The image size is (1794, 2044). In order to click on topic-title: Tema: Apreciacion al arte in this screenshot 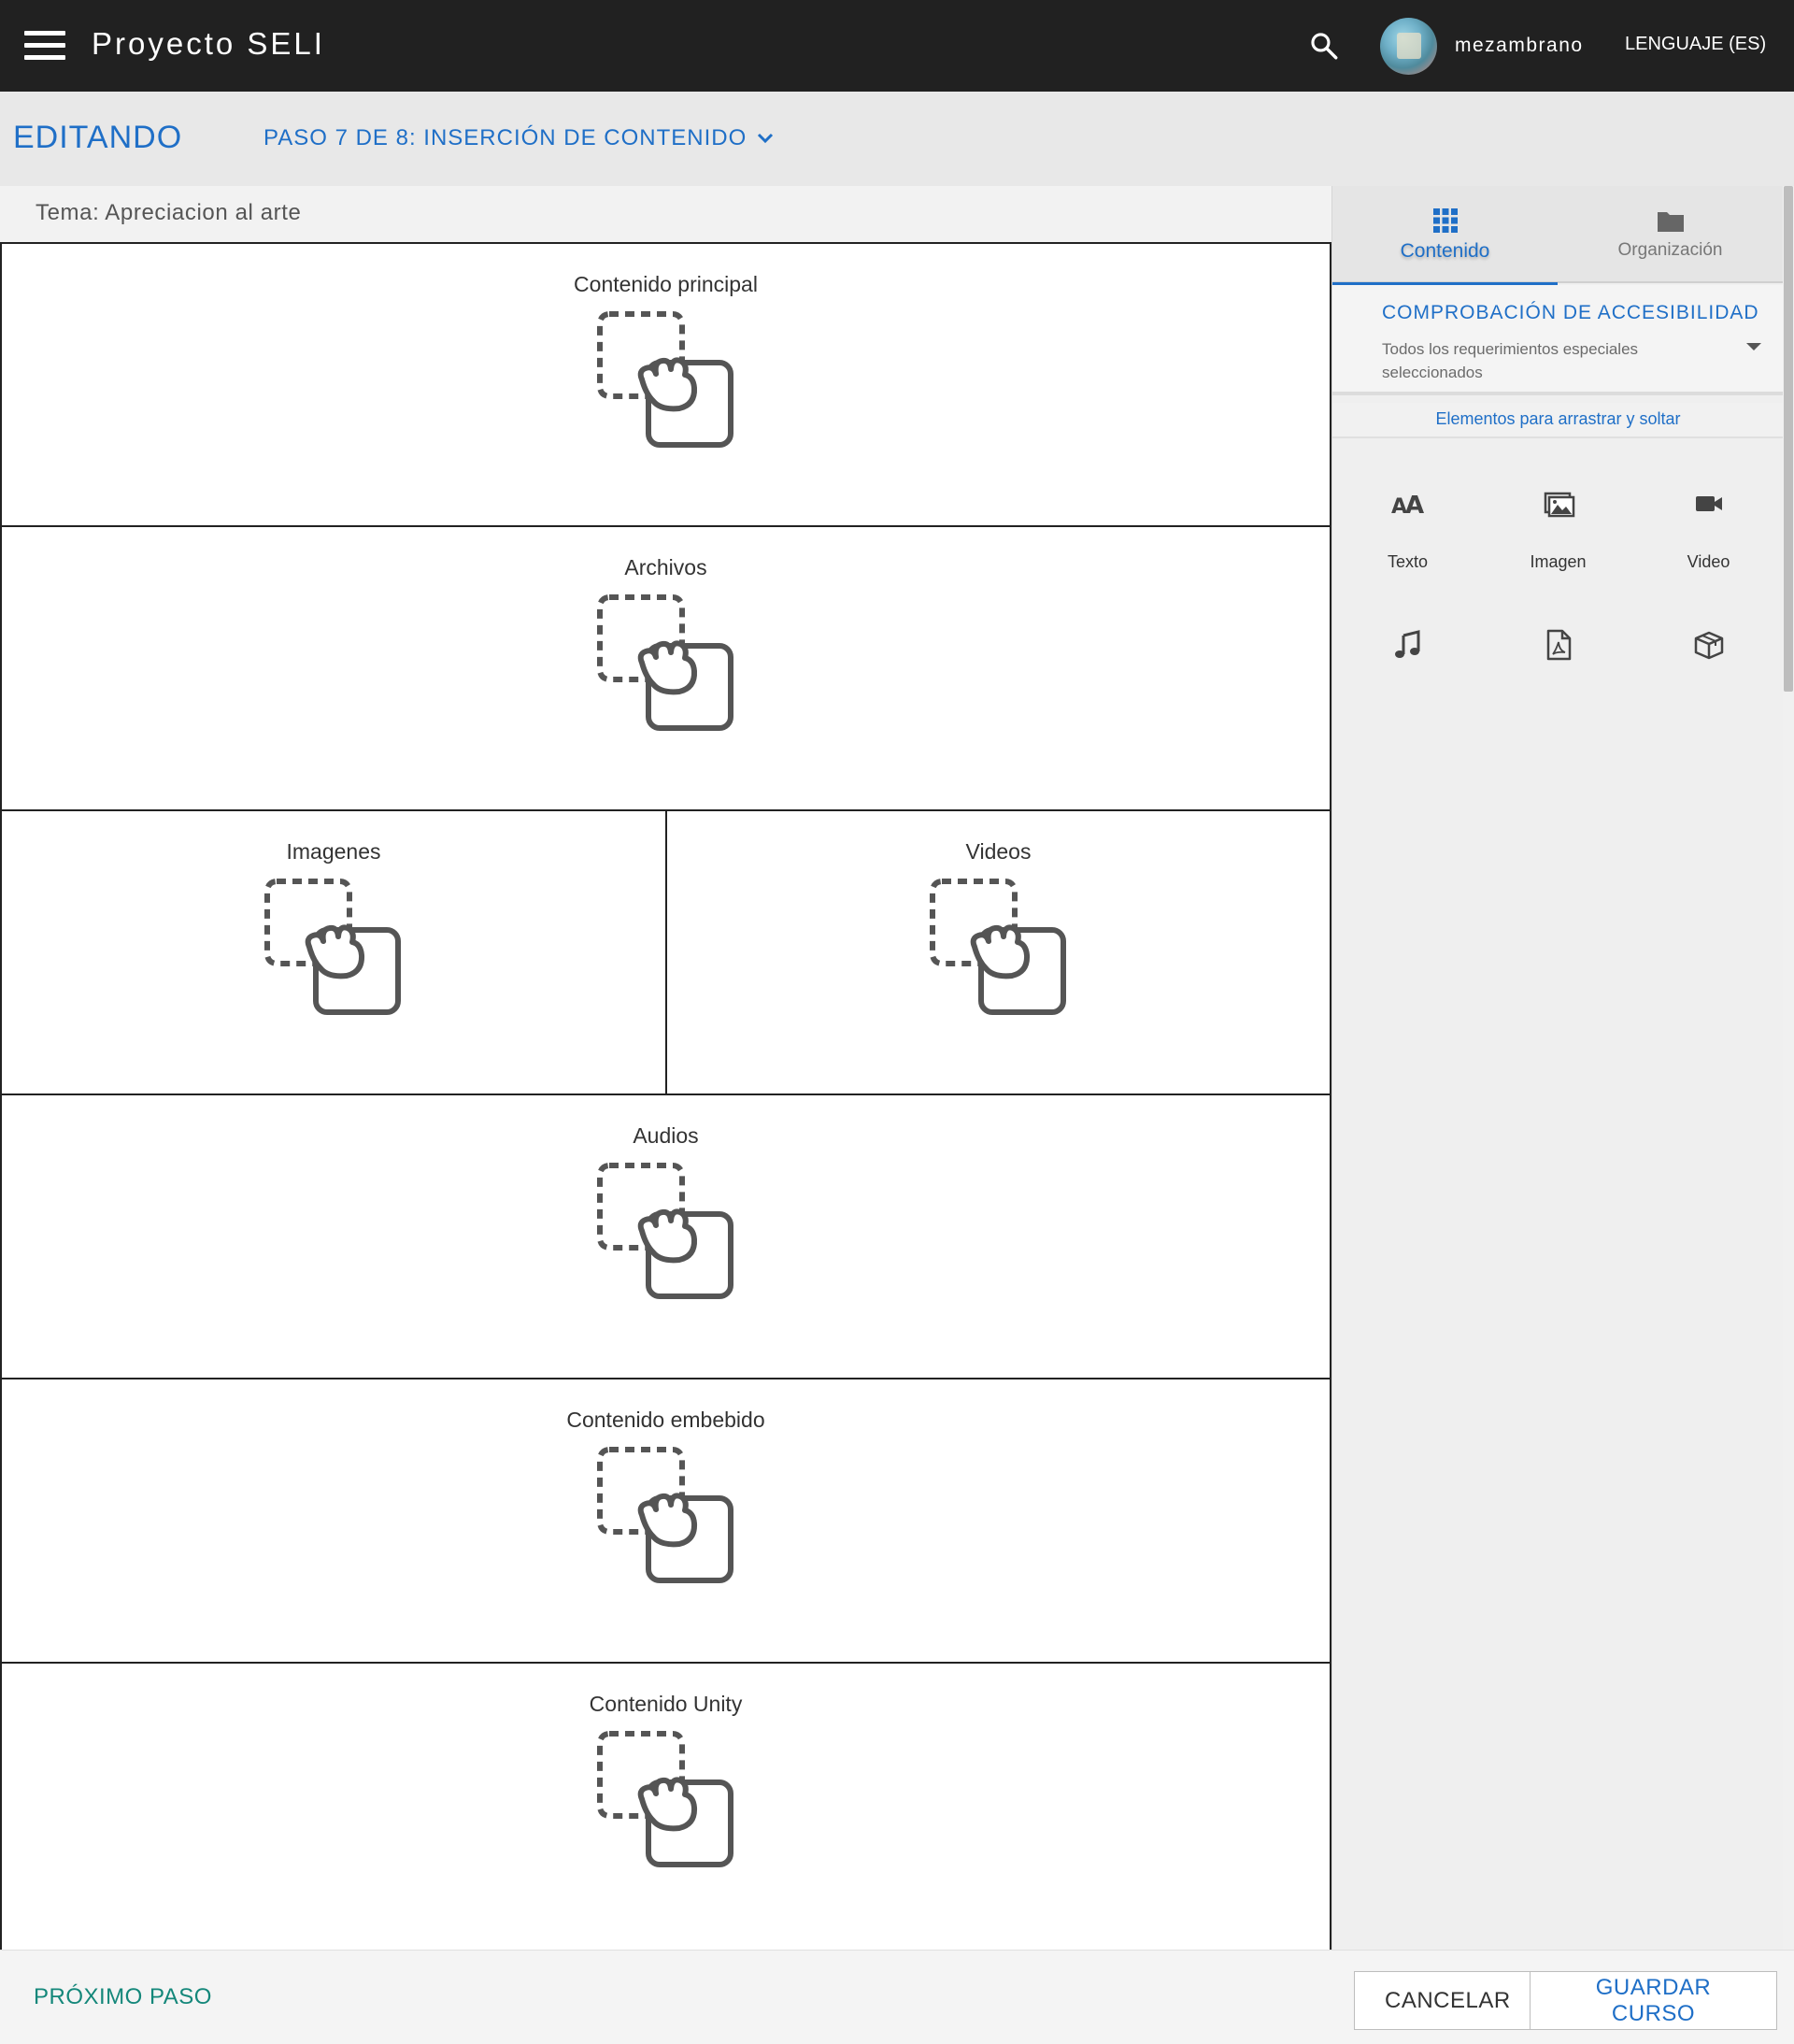, I will do `click(169, 212)`.